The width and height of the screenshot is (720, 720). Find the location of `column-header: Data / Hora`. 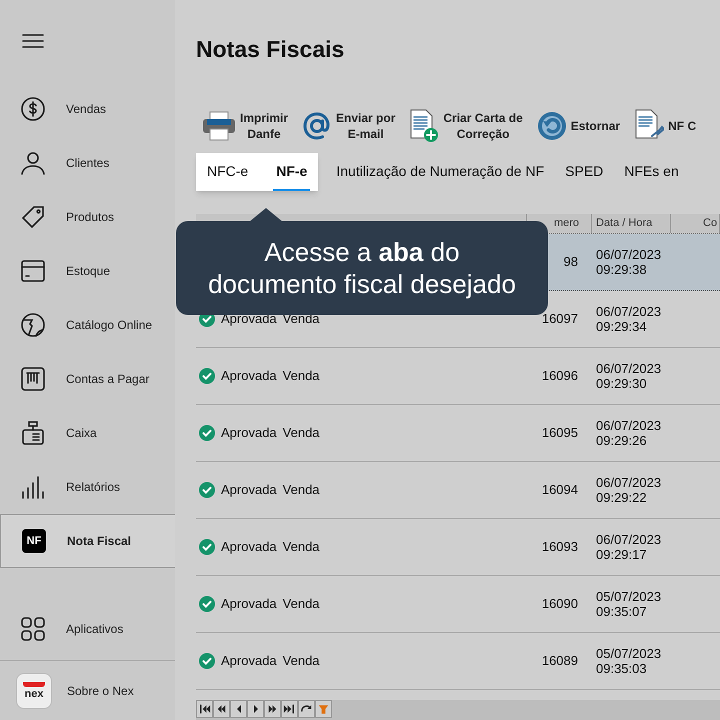

column-header: Data / Hora is located at coordinates (631, 223).